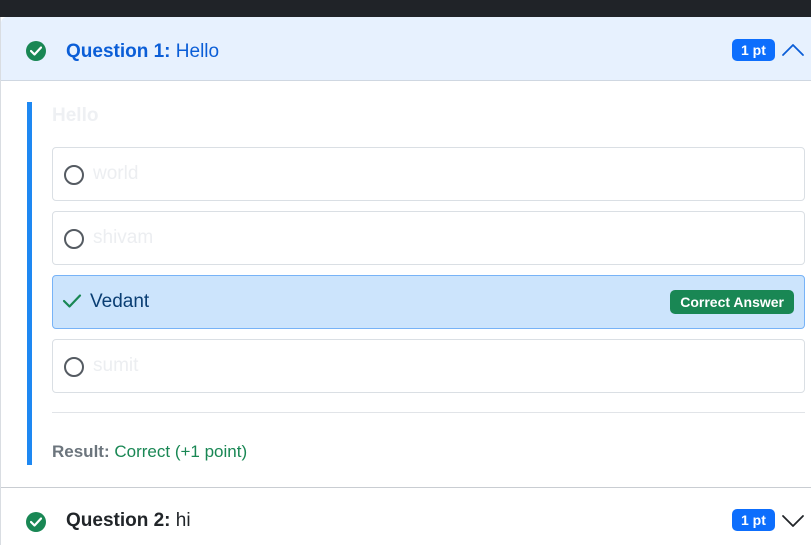  I want to click on correct-answer-badge: Correct Answer, so click(732, 302).